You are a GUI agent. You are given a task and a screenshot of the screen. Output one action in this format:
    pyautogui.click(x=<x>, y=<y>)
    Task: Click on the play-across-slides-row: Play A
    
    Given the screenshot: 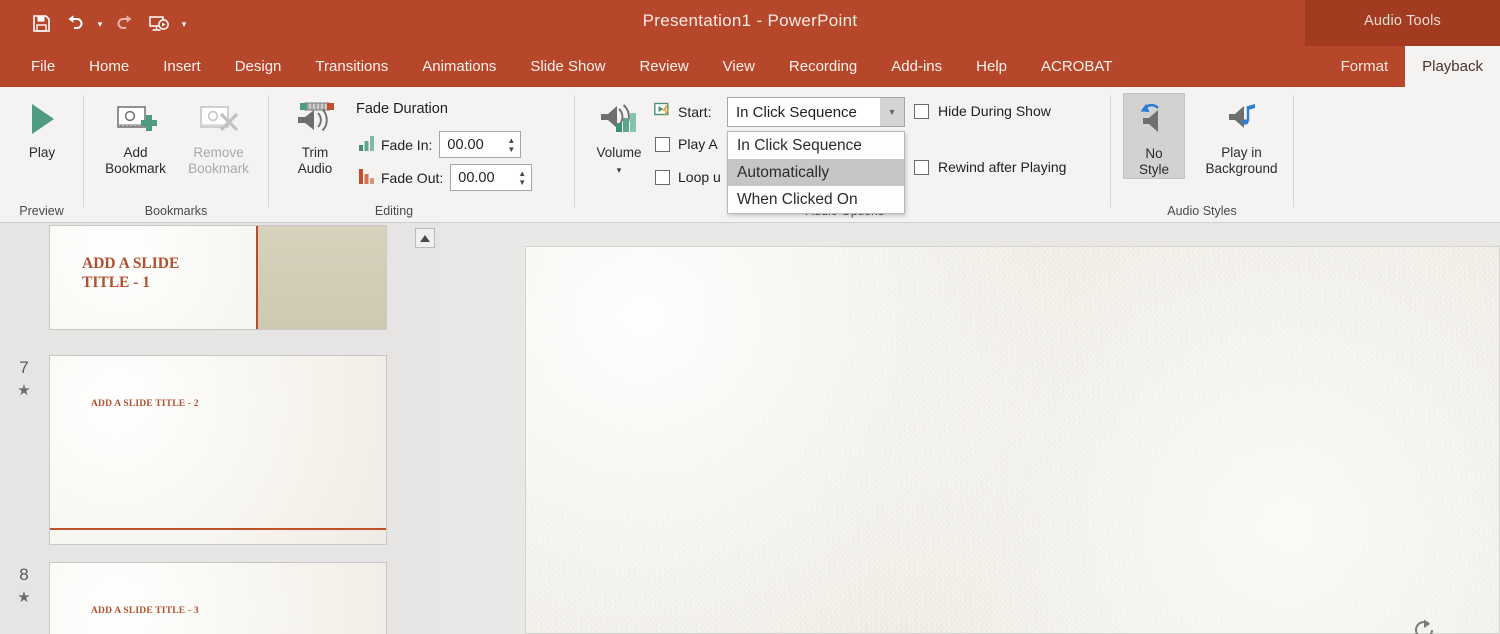 What is the action you would take?
    pyautogui.click(x=686, y=144)
    